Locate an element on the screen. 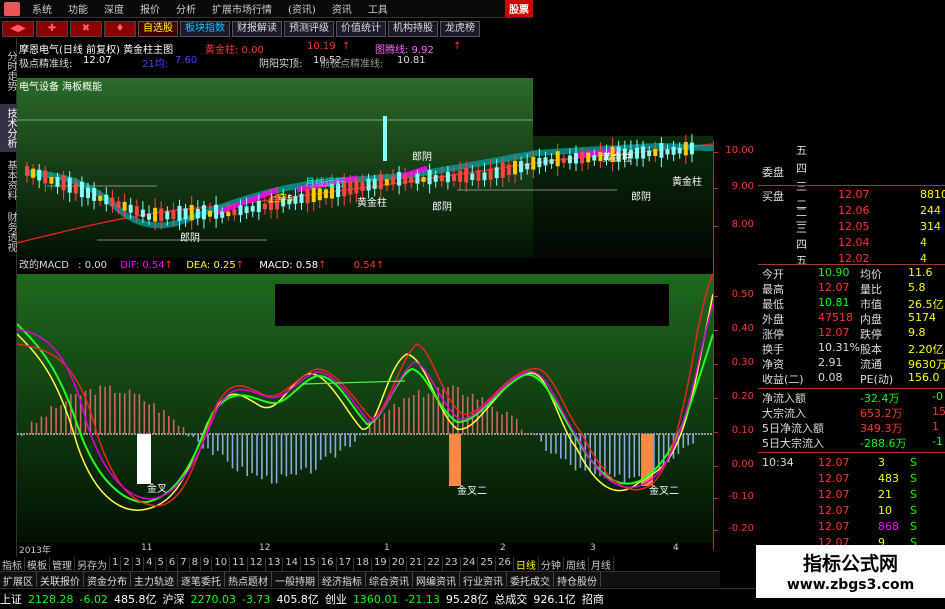 This screenshot has width=945, height=609. period-item: 21 is located at coordinates (416, 564).